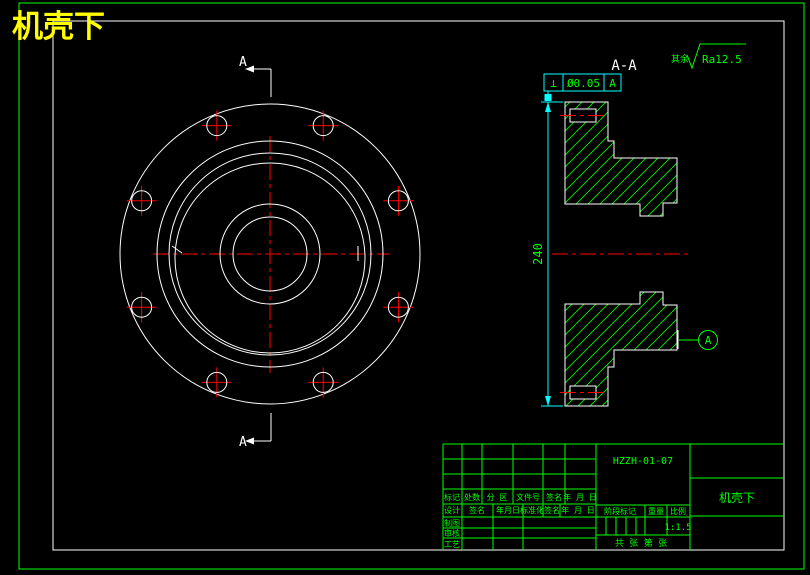  I want to click on tb-shenhe: 审核, so click(452, 533).